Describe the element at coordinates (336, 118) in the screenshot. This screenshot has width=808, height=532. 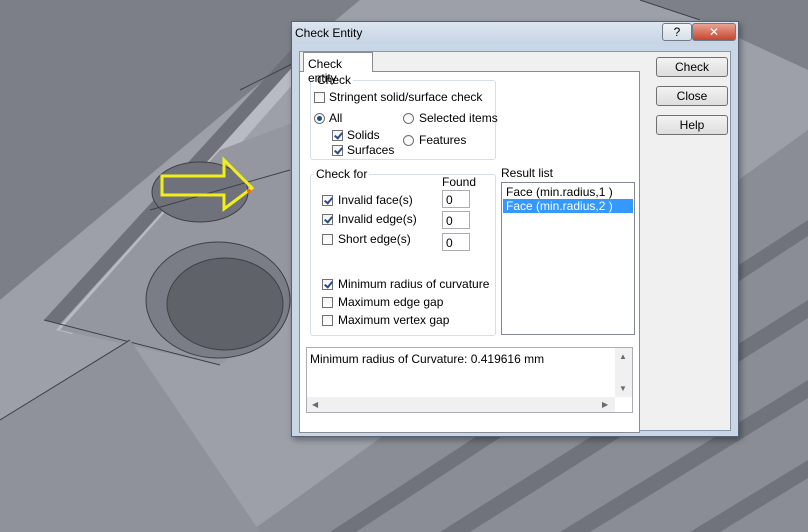
I see `scope-all-label: All` at that location.